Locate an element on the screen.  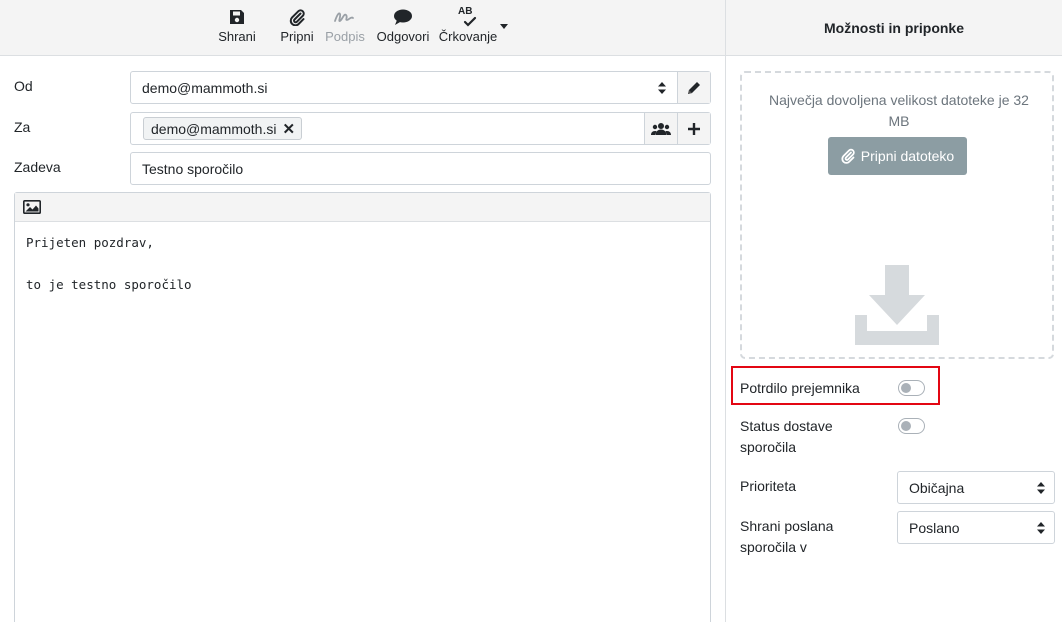
to-field: demo@mammoth.si ✕ is located at coordinates (420, 128).